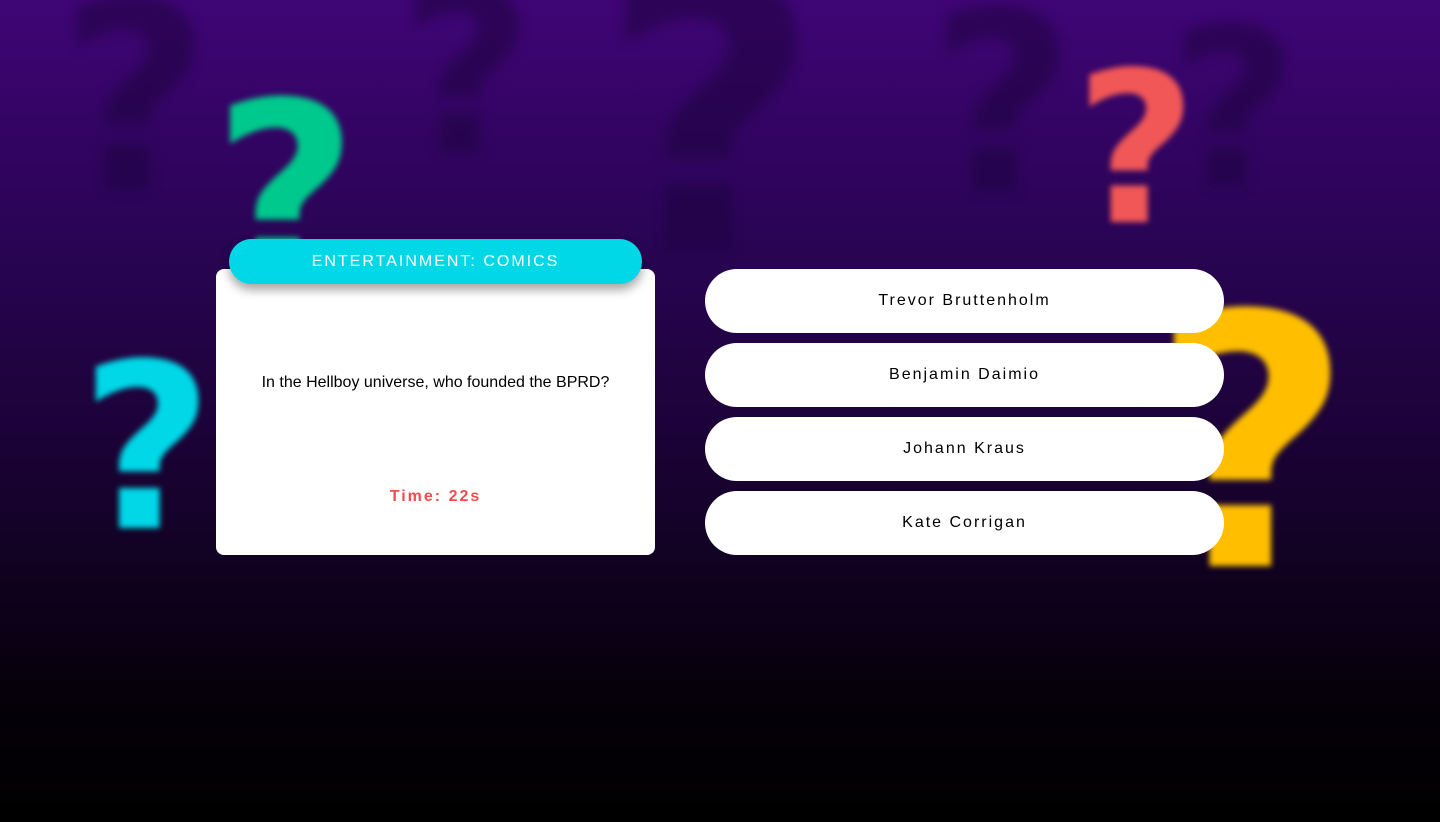 The image size is (1440, 822). I want to click on answer-button: Benjamin Daimio, so click(964, 375).